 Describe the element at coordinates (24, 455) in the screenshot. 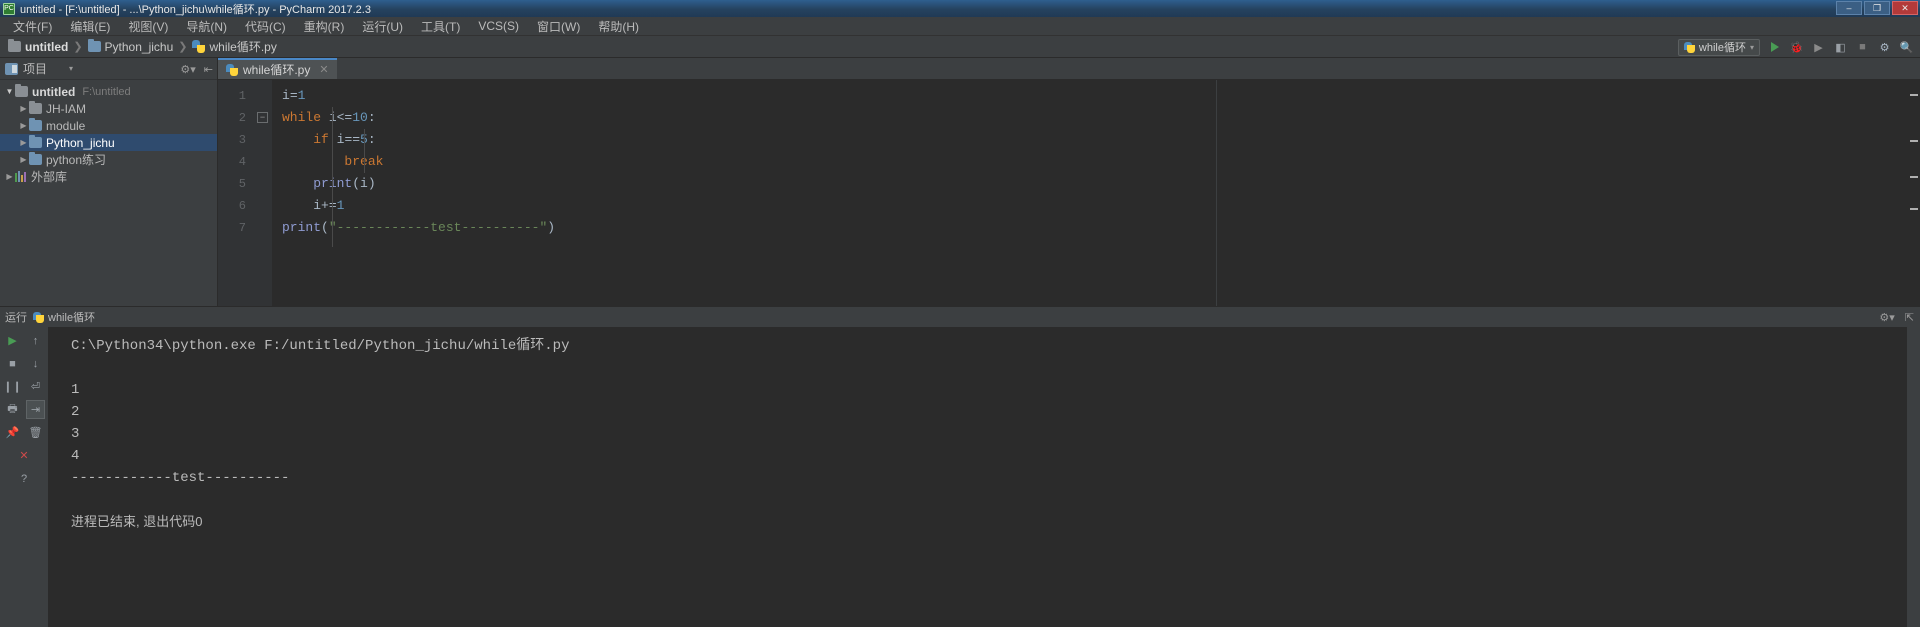

I see `clear-all-button: ✕` at that location.